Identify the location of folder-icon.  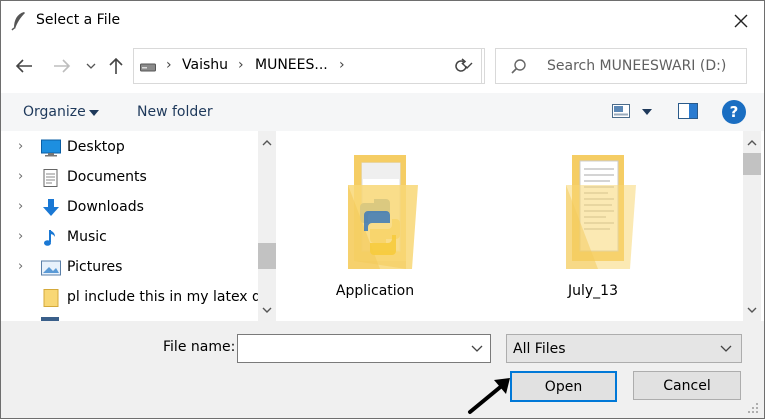
(51, 298).